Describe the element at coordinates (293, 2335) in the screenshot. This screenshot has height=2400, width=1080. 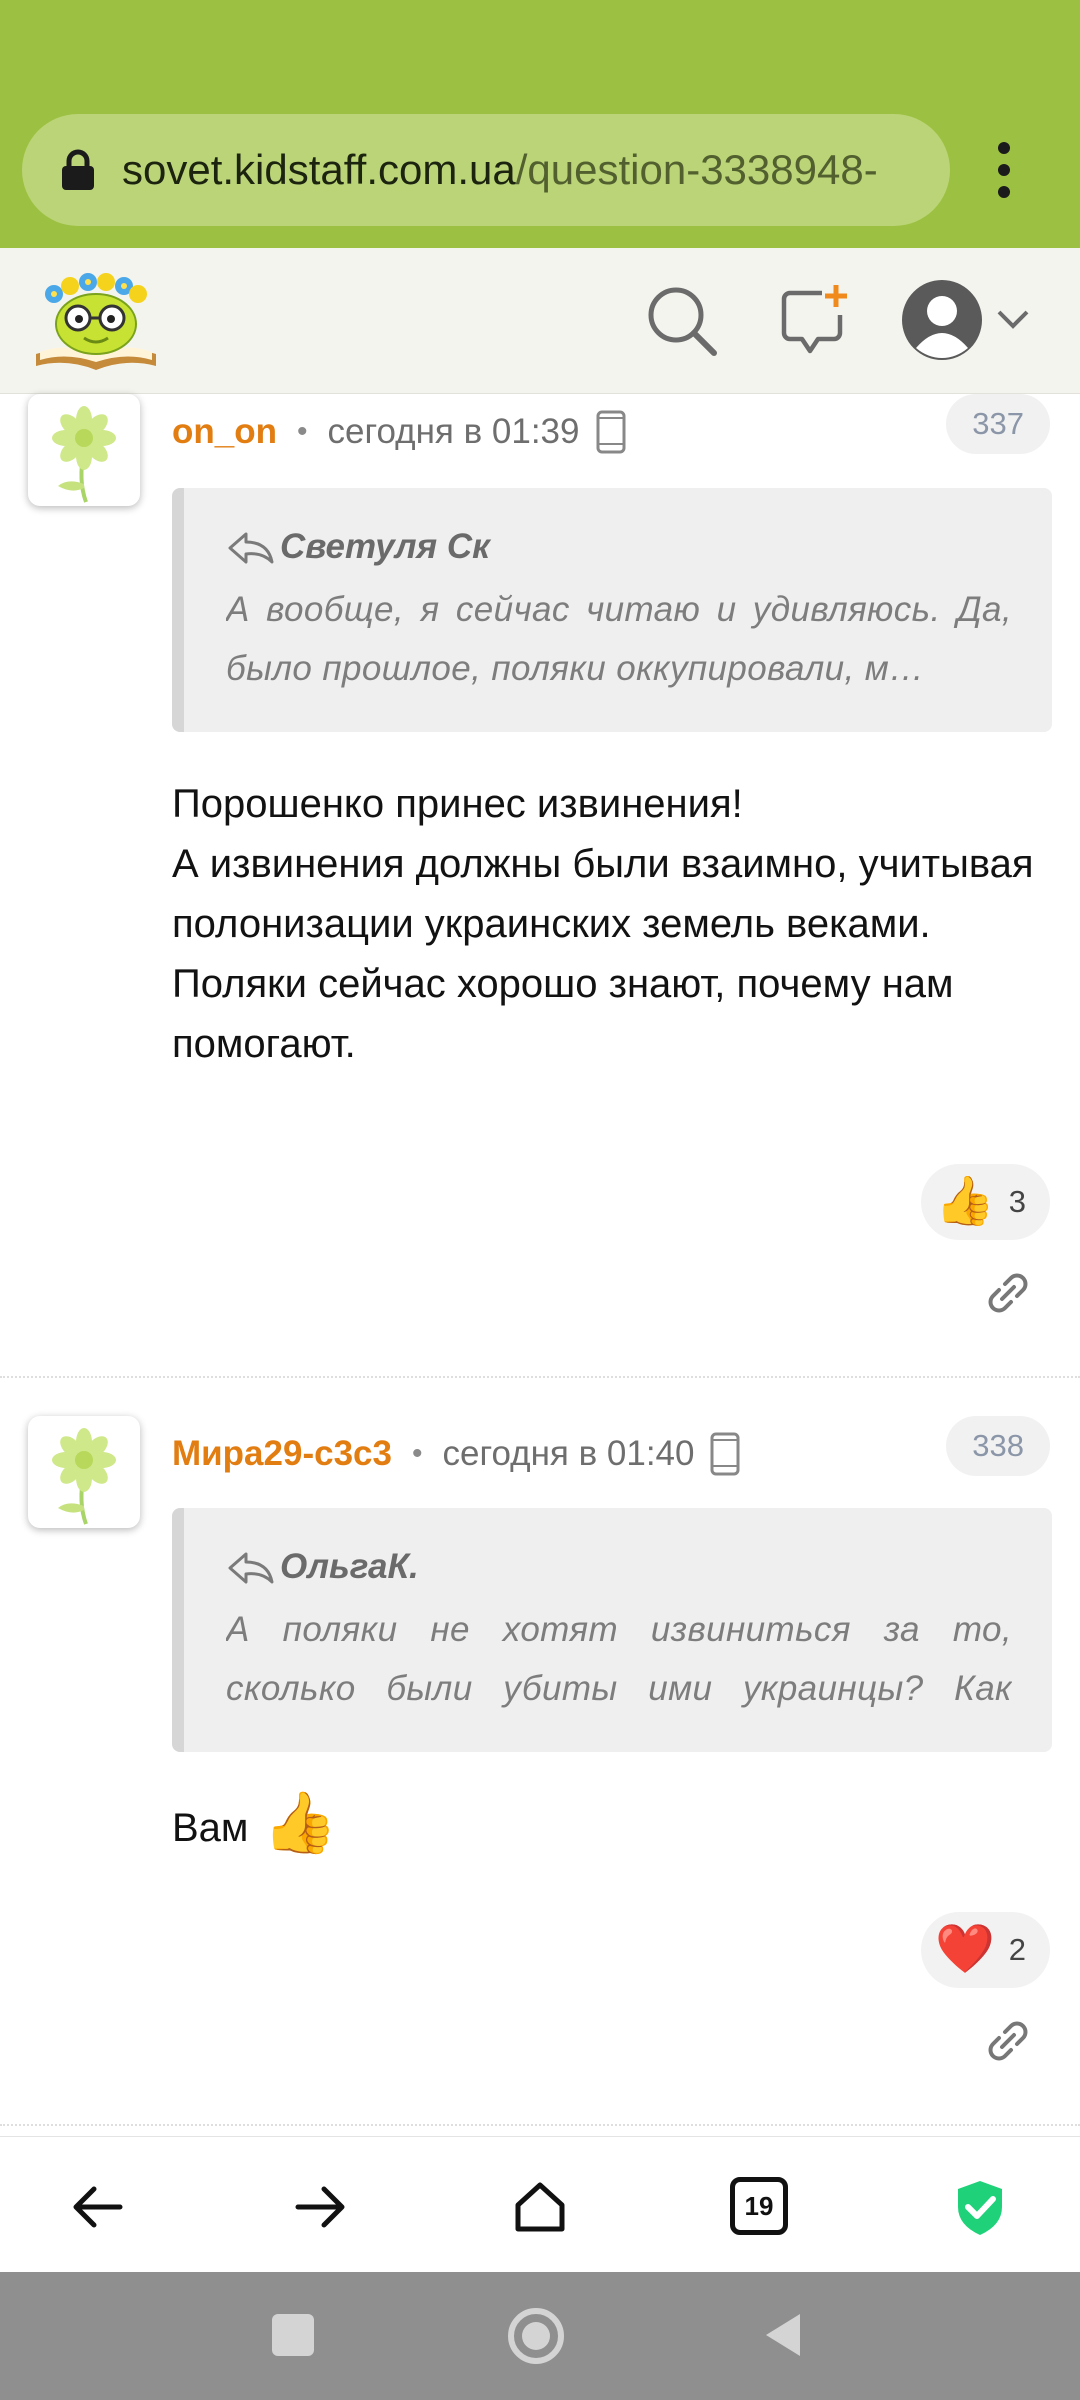
I see `recent-apps-icon` at that location.